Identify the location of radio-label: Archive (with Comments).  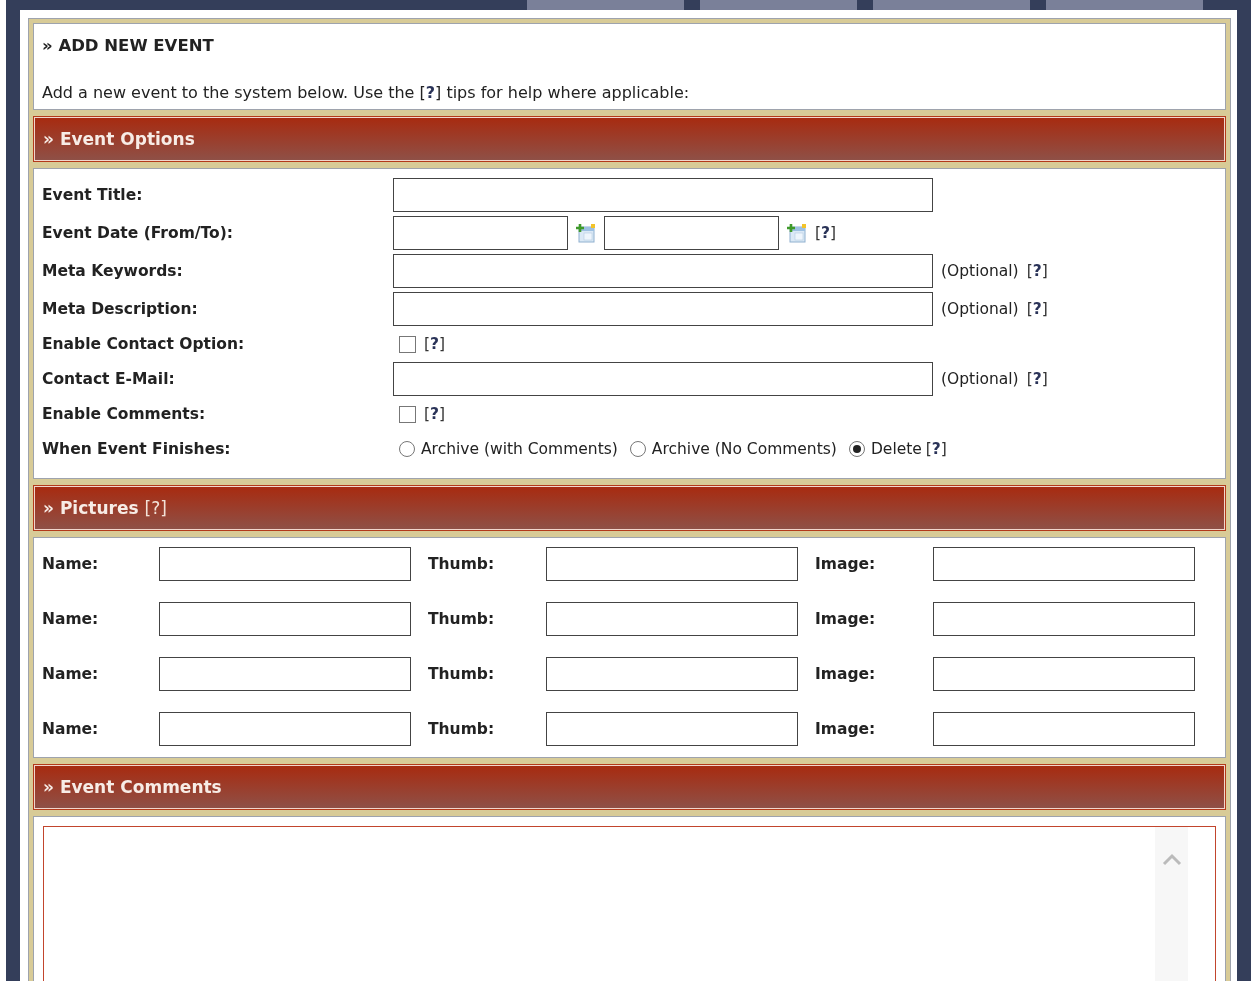
(519, 449).